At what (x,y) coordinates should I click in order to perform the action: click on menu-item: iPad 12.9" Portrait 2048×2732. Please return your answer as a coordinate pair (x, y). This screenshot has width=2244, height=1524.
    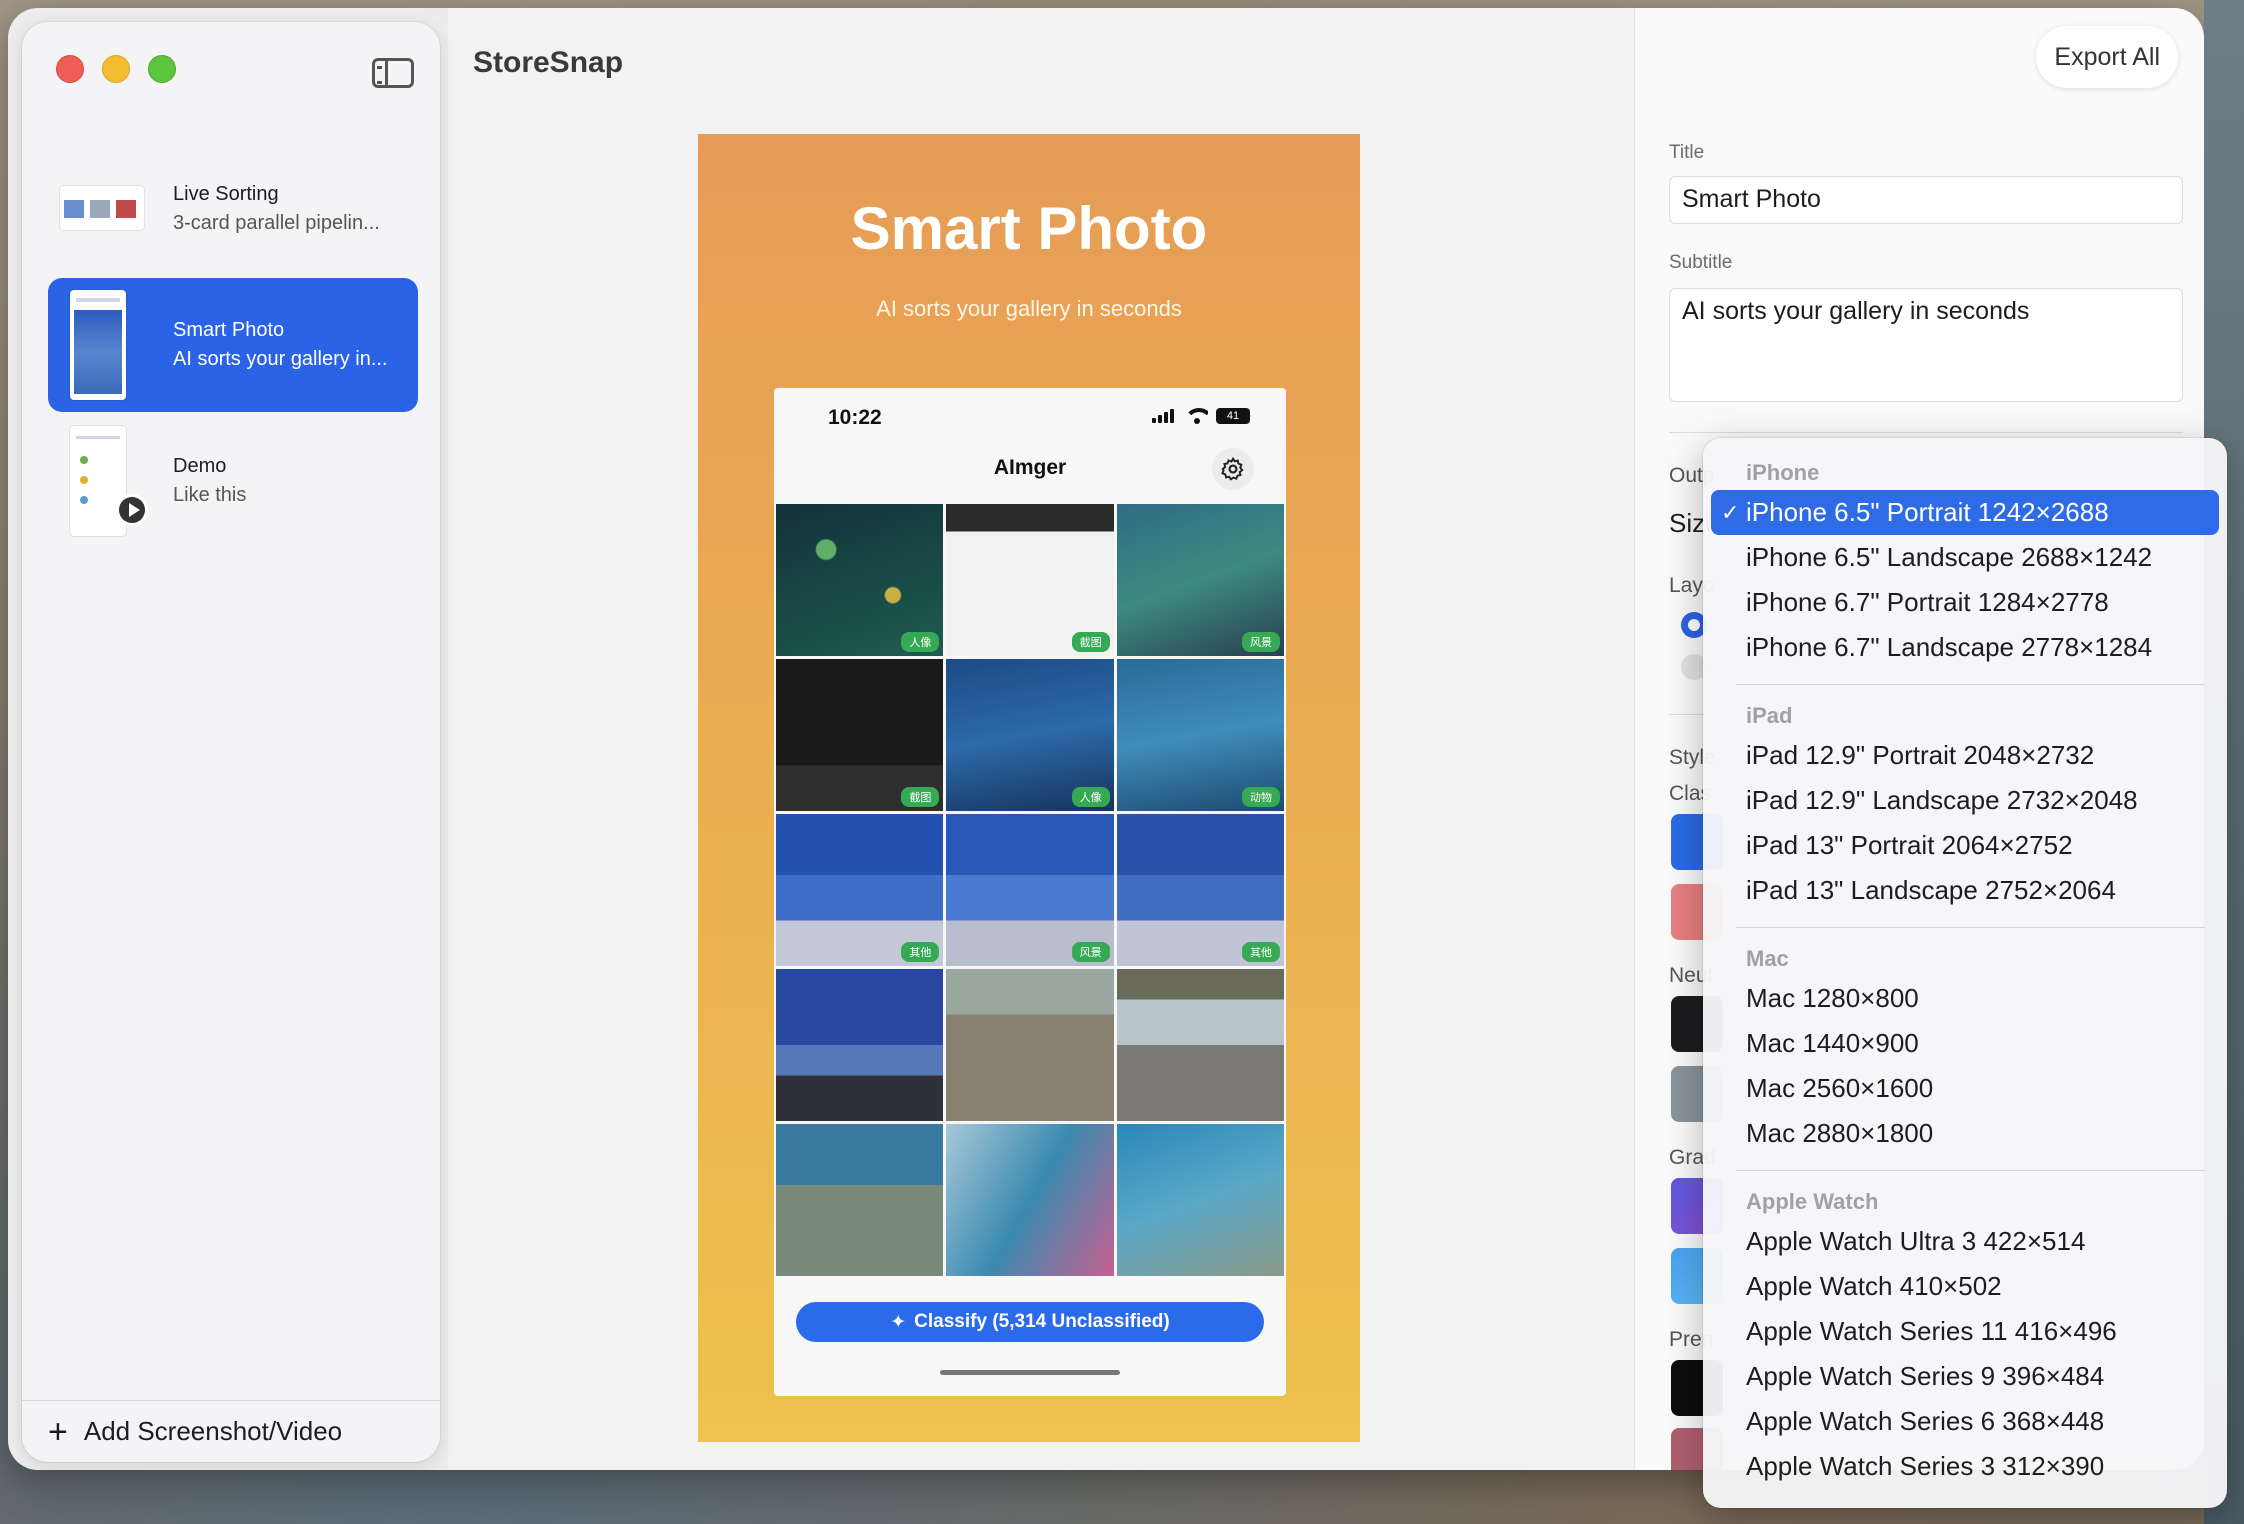
    Looking at the image, I should click on (1965, 755).